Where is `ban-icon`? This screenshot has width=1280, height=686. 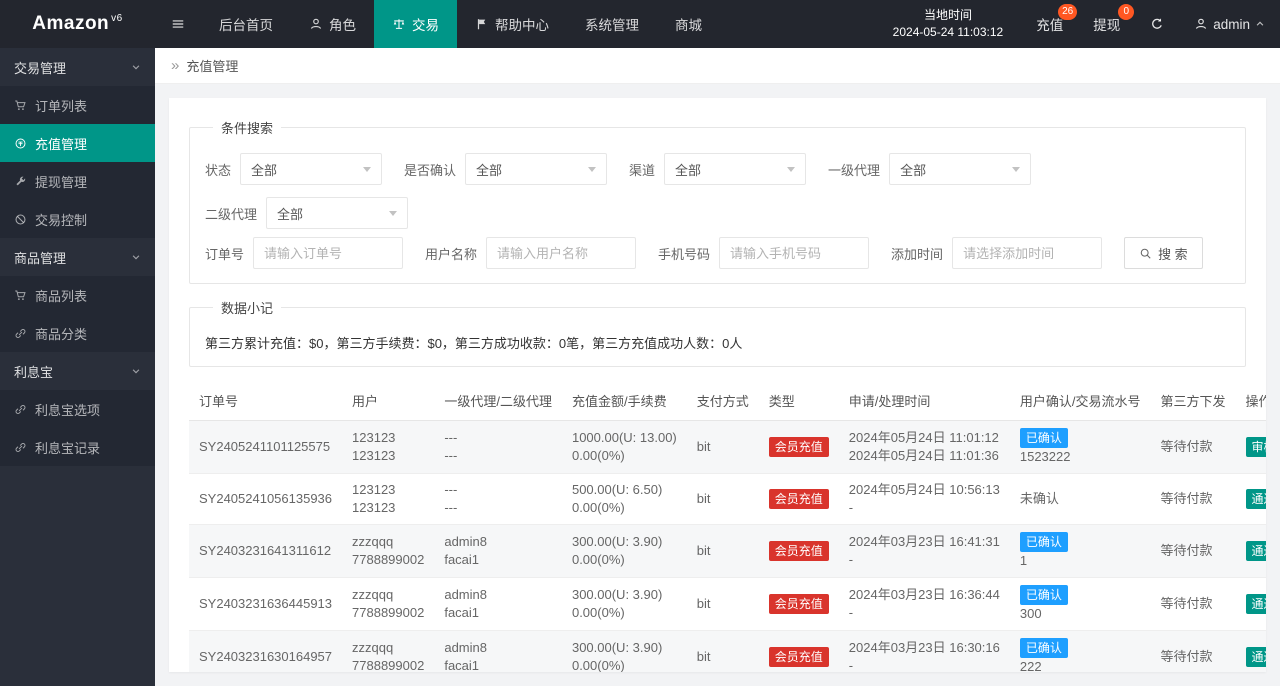
ban-icon is located at coordinates (20, 219).